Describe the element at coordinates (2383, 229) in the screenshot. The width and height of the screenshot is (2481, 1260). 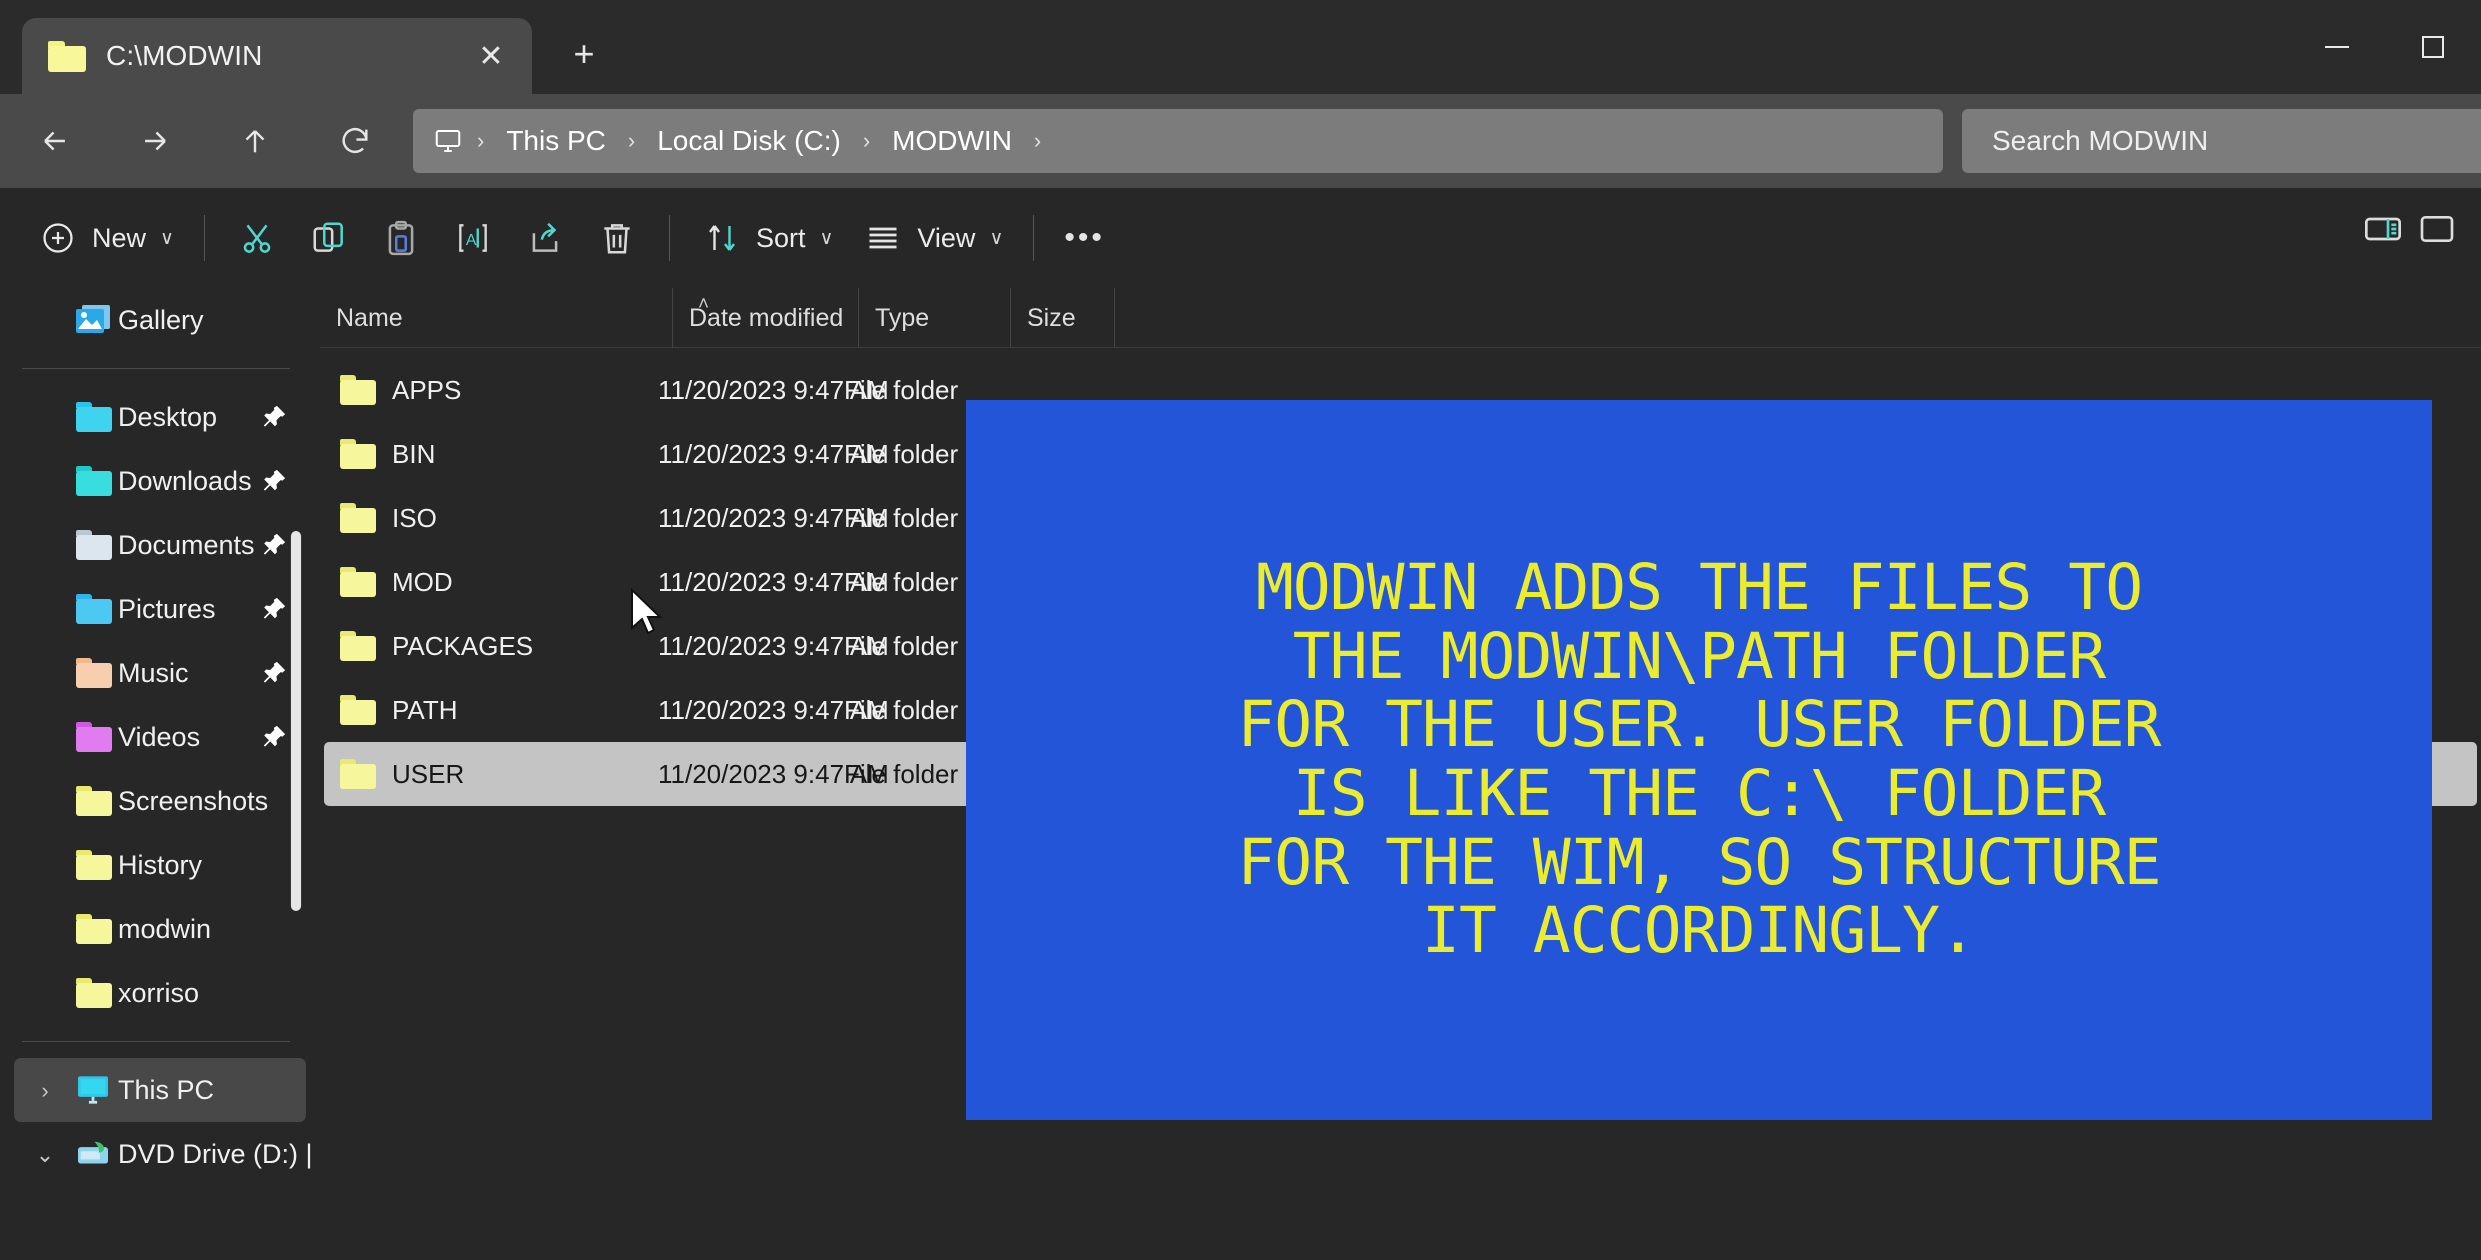
I see `details-pane-icon` at that location.